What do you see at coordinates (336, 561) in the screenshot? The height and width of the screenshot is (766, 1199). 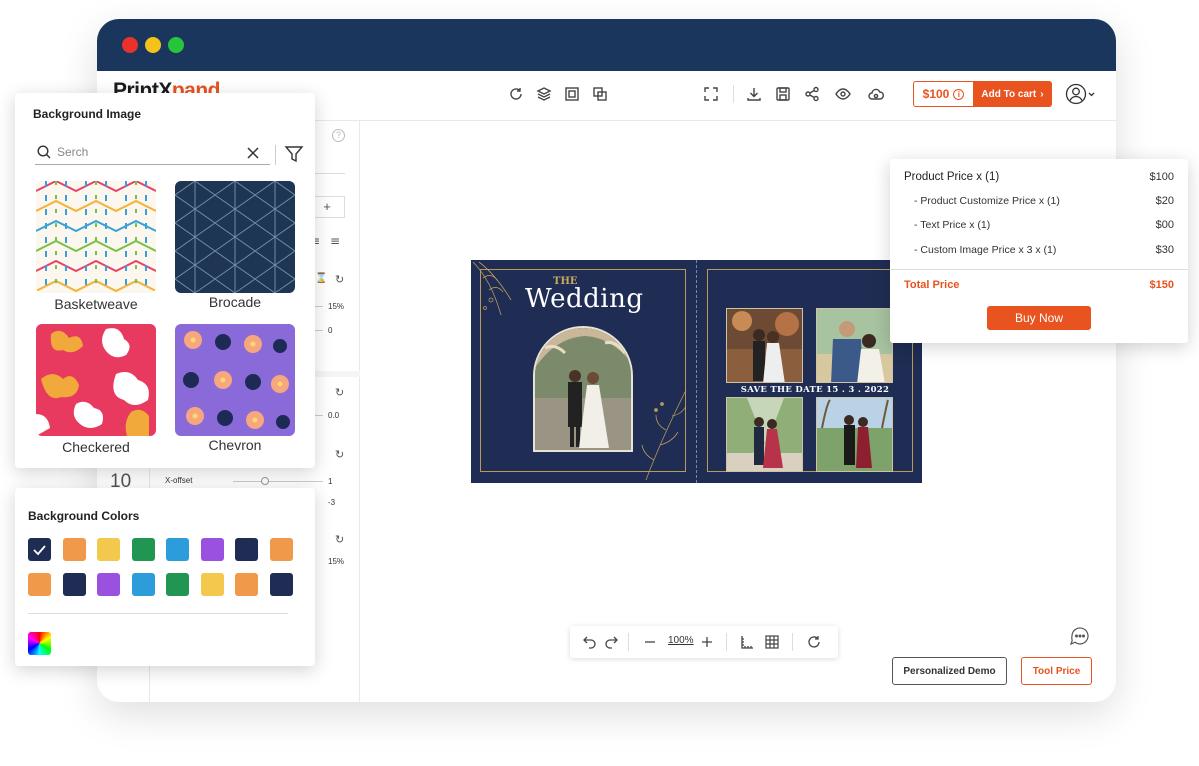 I see `shadow-value: 15%` at bounding box center [336, 561].